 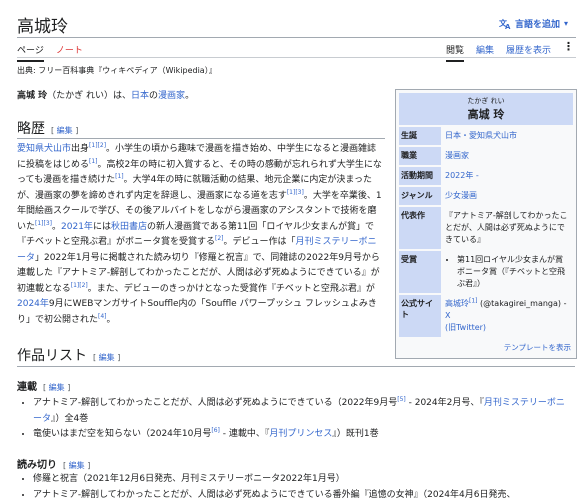 What do you see at coordinates (105, 94) in the screenshot?
I see `lead-paragraph: 高城 玲（たかぎ れい）は、日本の漫画家。` at bounding box center [105, 94].